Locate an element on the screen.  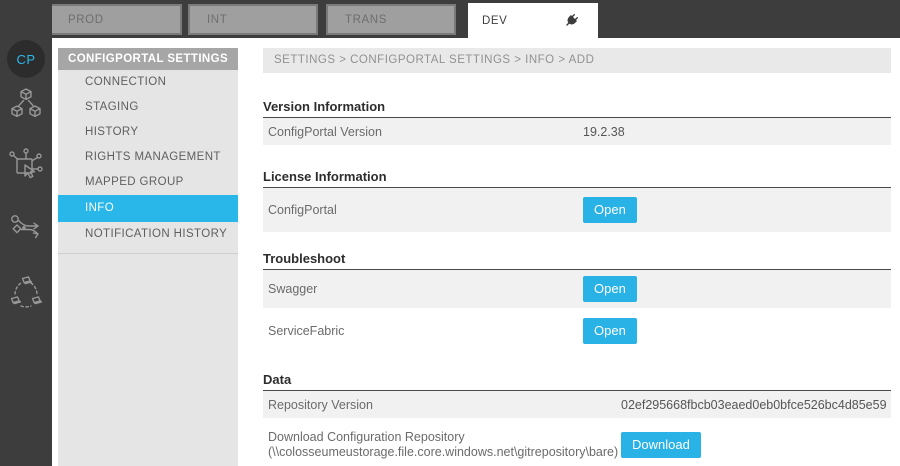
nav-item-info: INFO is located at coordinates (148, 208).